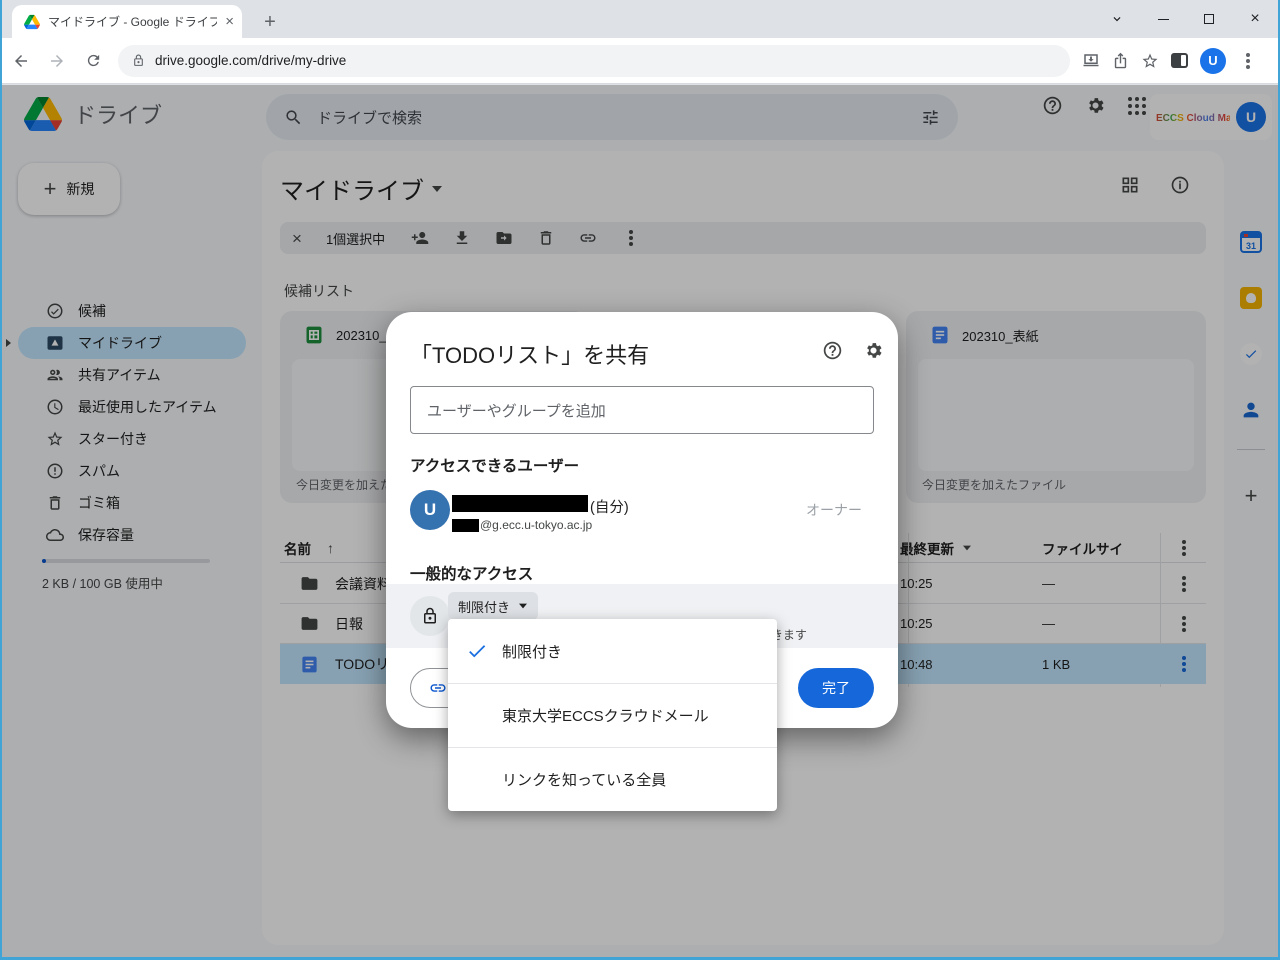 Image resolution: width=1280 pixels, height=960 pixels. Describe the element at coordinates (493, 606) in the screenshot. I see `access-dropdown-button: 制限付き` at that location.